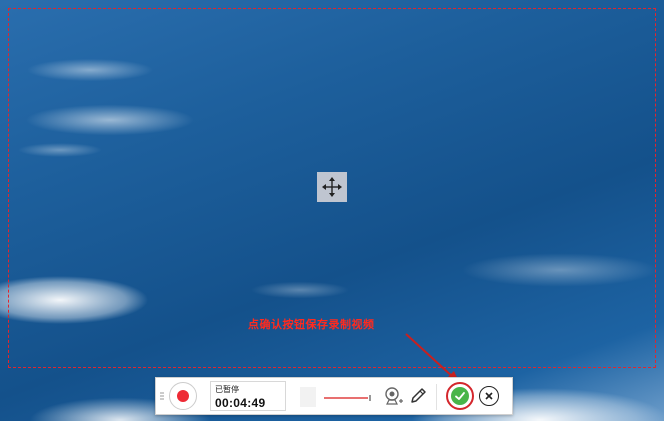 This screenshot has width=664, height=421. What do you see at coordinates (308, 397) in the screenshot?
I see `blank-slot` at bounding box center [308, 397].